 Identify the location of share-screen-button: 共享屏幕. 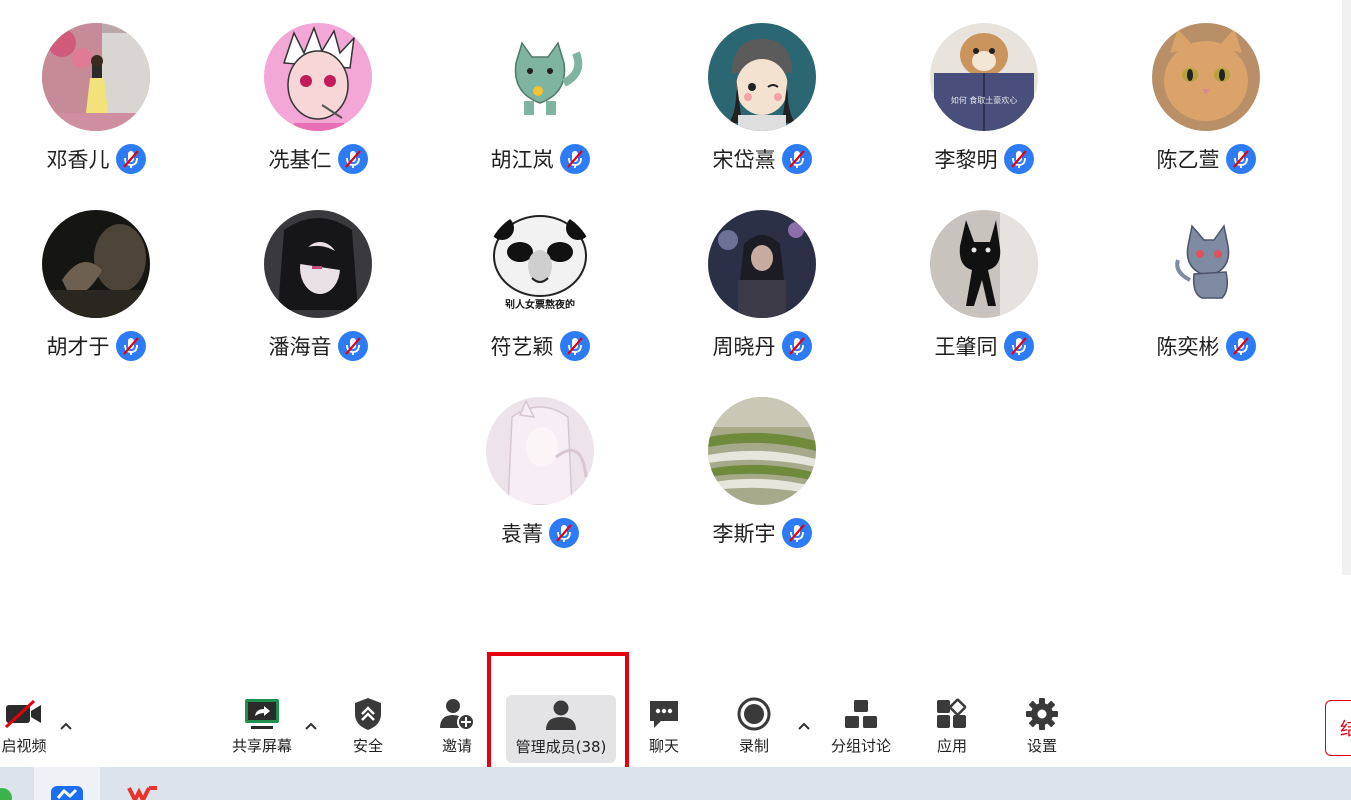
(262, 728).